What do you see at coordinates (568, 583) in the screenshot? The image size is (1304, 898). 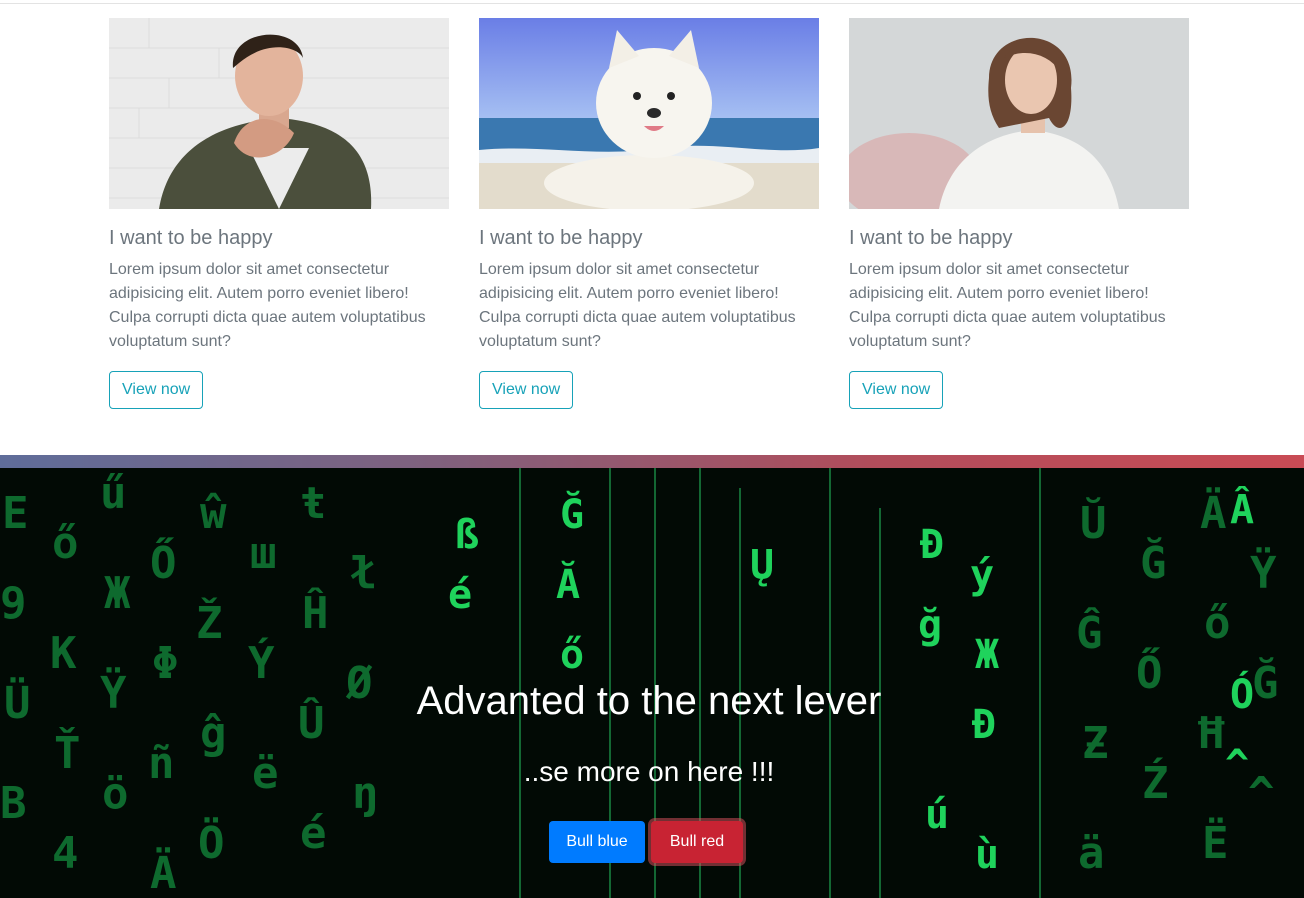 I see `svg-text: Ă` at bounding box center [568, 583].